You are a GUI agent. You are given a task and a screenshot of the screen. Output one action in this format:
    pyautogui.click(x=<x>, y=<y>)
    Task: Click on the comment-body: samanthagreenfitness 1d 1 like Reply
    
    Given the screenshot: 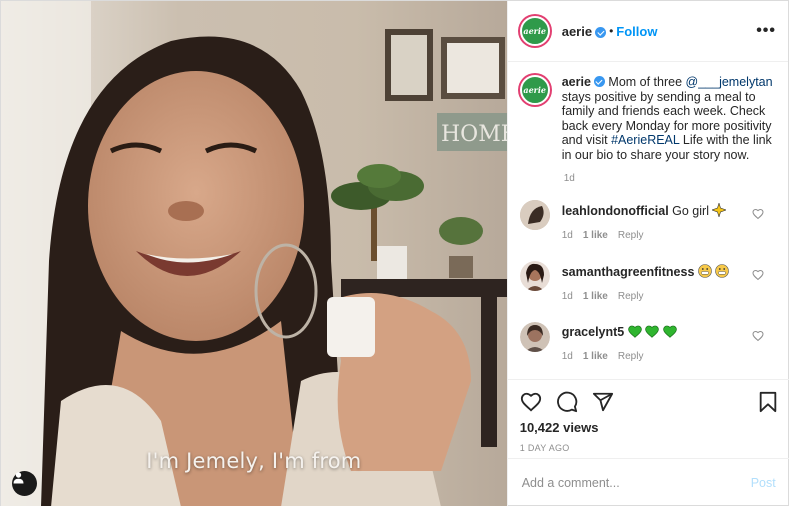 What is the action you would take?
    pyautogui.click(x=646, y=282)
    